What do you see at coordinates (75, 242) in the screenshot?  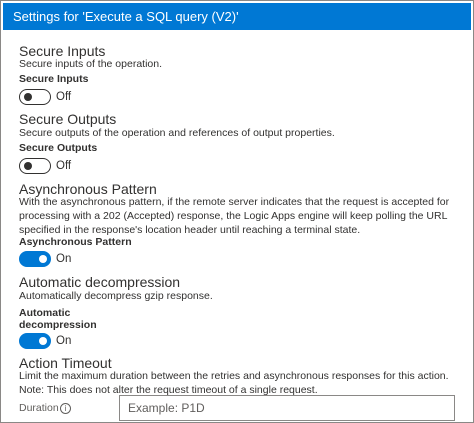 I see `async-pattern-label: Asynchronous Pattern` at bounding box center [75, 242].